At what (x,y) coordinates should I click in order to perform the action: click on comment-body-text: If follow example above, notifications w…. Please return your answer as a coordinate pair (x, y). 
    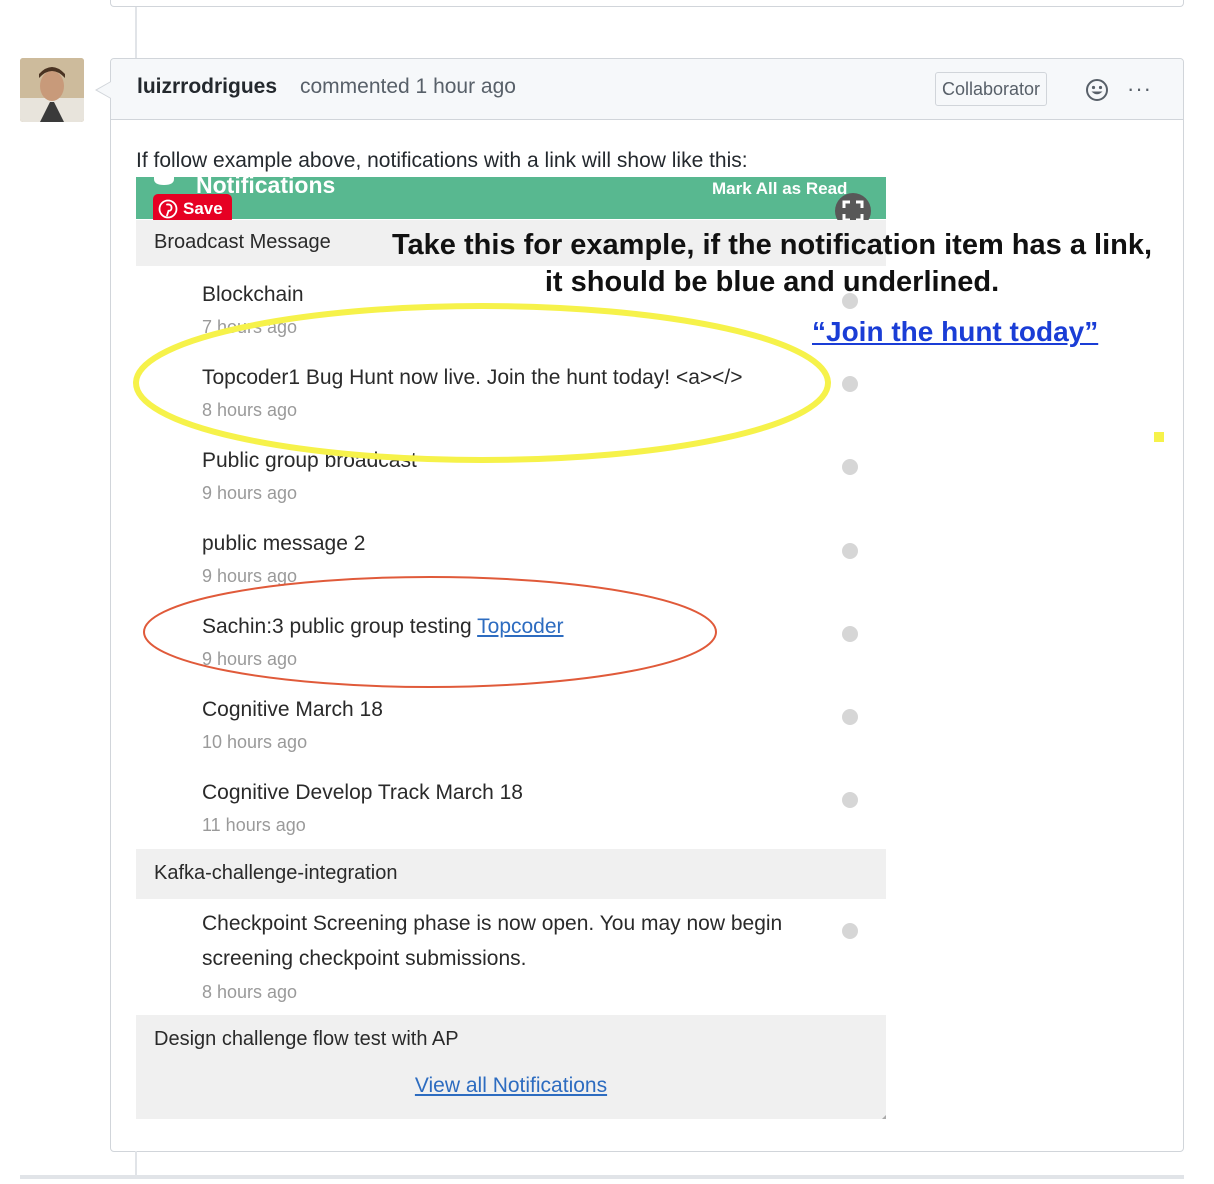
    Looking at the image, I should click on (442, 160).